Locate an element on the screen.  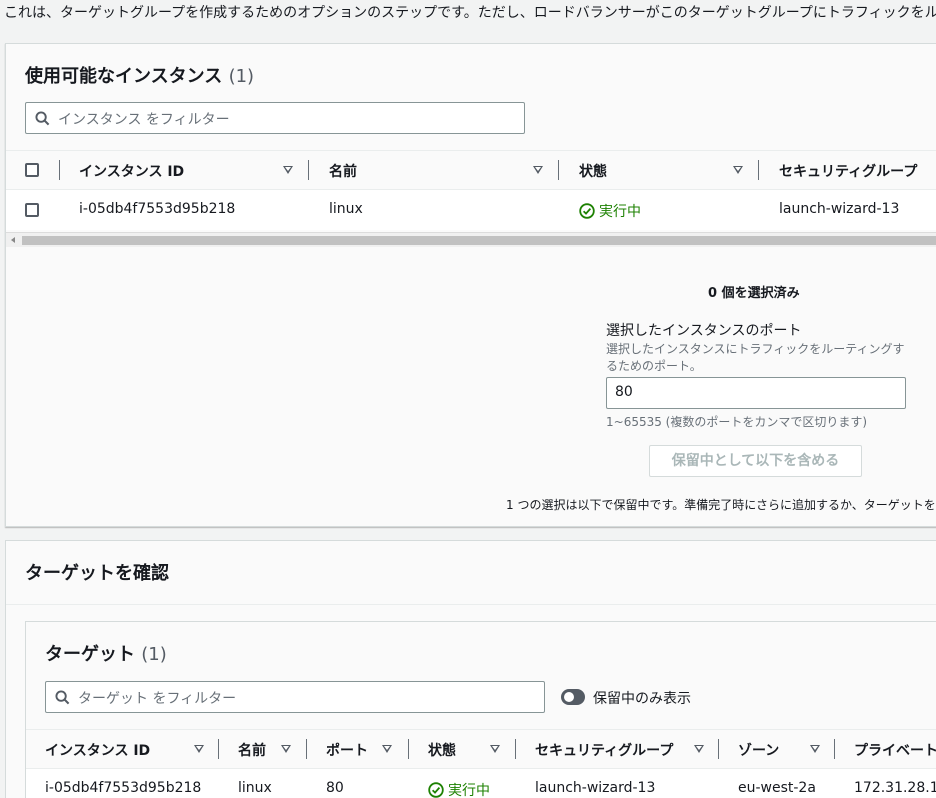
instances-table-header: インスタンス ID 名前 状態 セキュリティグループ is located at coordinates (471, 170).